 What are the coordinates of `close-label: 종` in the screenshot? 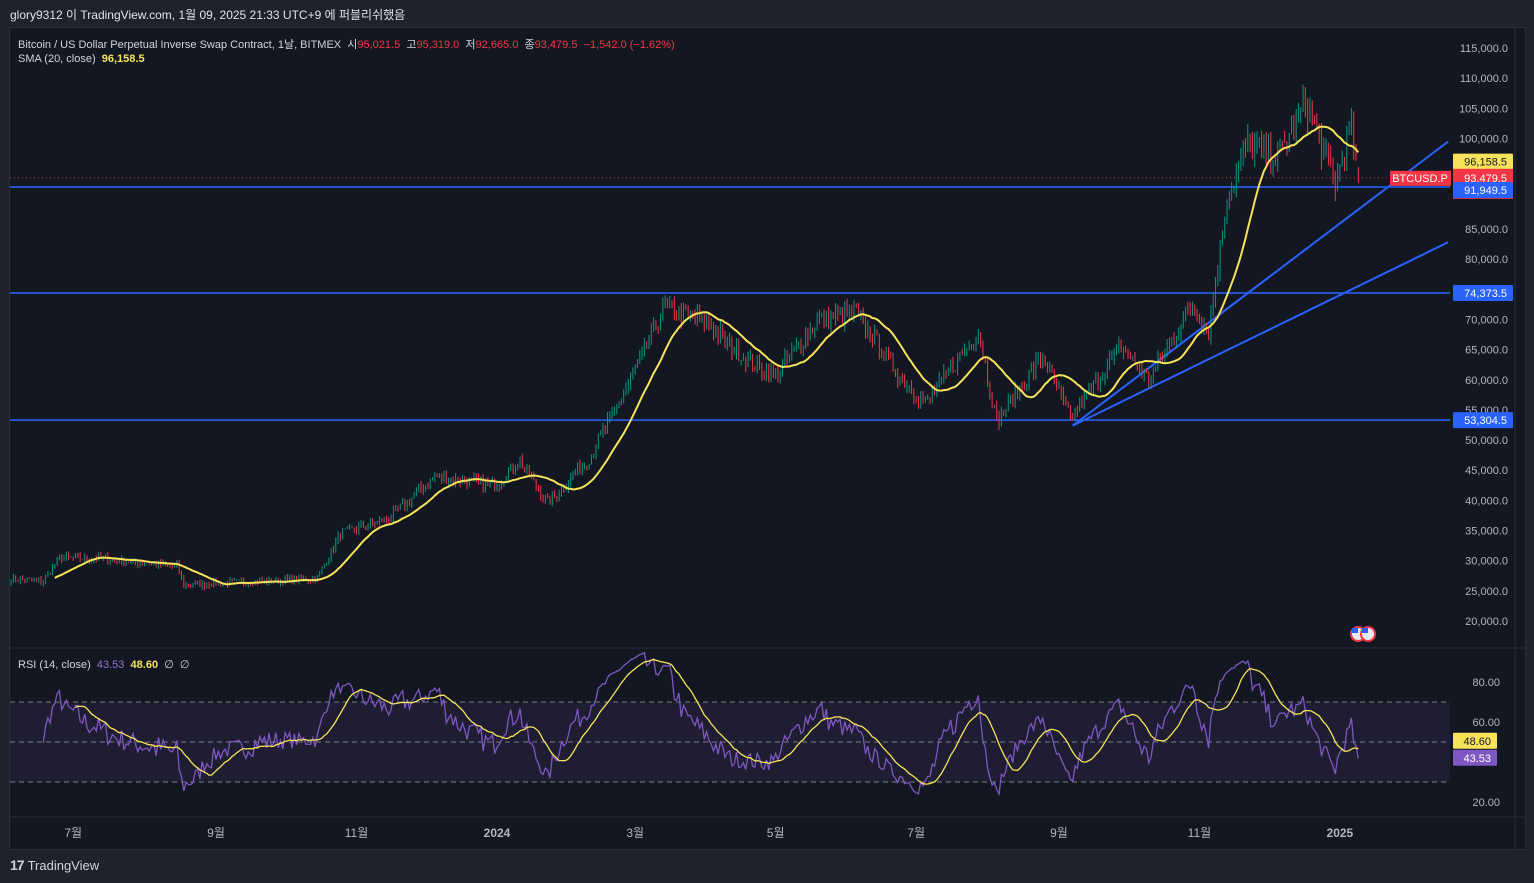 It's located at (529, 45).